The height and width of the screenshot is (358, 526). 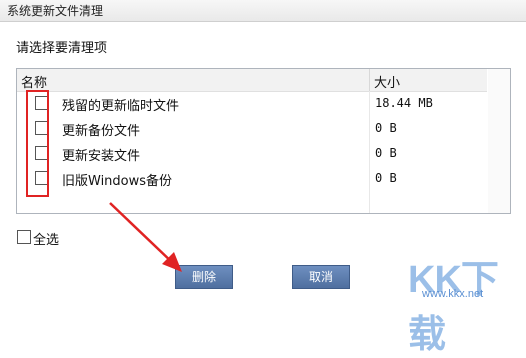 I want to click on watermark: KK下载 www.kkx.net, so click(x=465, y=302).